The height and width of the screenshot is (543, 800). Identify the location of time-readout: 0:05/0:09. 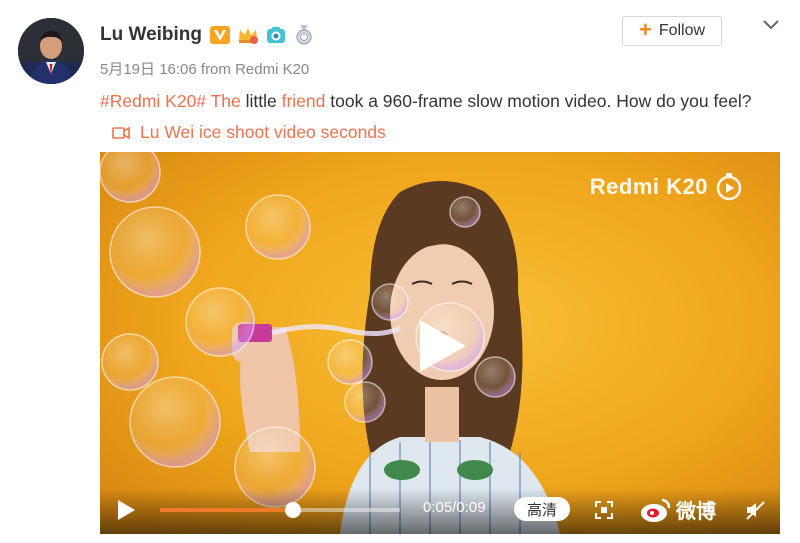
(454, 507).